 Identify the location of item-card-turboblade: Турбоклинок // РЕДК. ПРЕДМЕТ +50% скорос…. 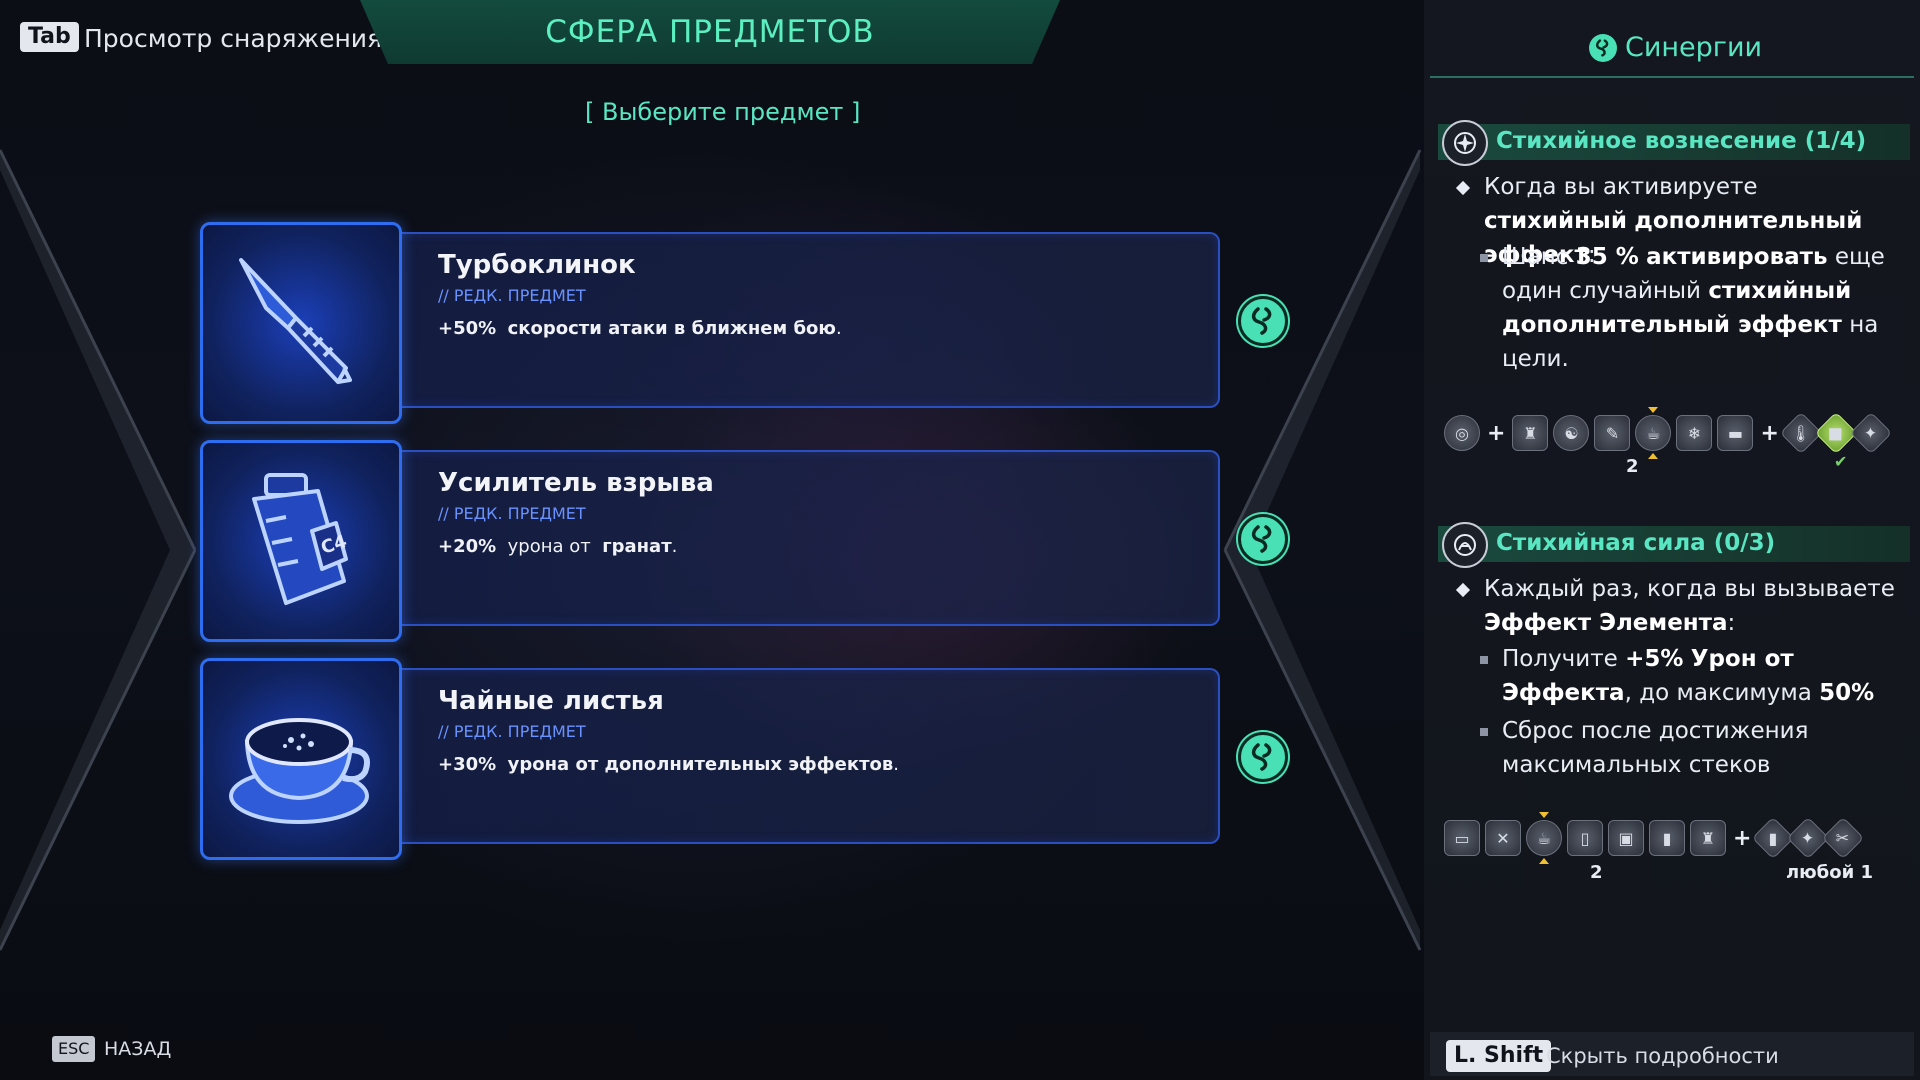
(744, 323).